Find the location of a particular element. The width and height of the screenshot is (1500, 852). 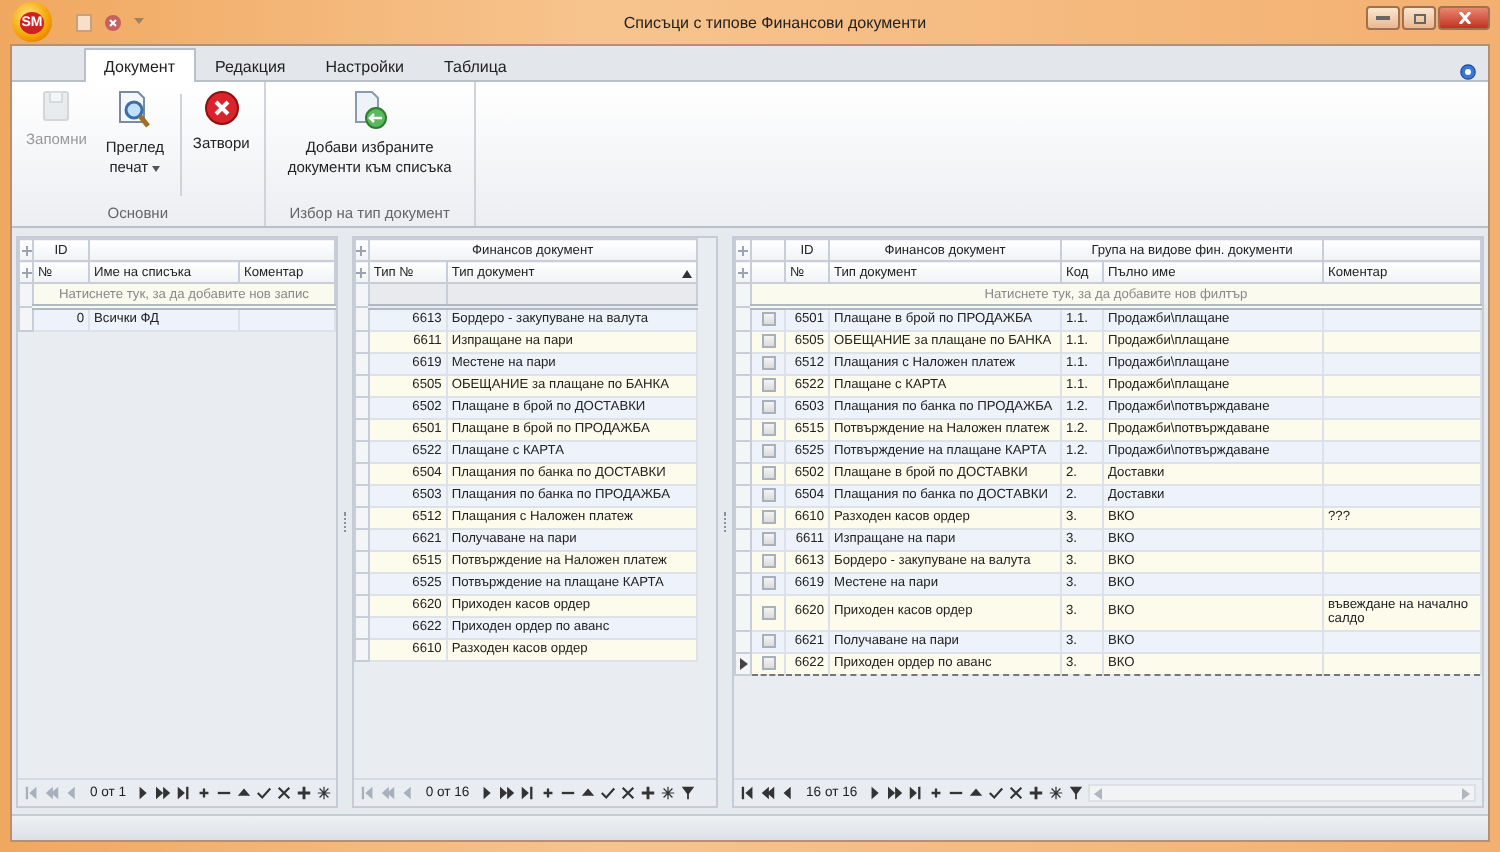

maximize-icon is located at coordinates (1419, 18).